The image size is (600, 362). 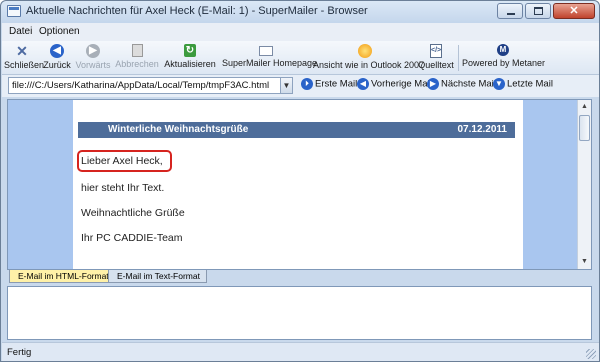 I want to click on last-mail-button: ▼ Letzte Mail, so click(x=523, y=86).